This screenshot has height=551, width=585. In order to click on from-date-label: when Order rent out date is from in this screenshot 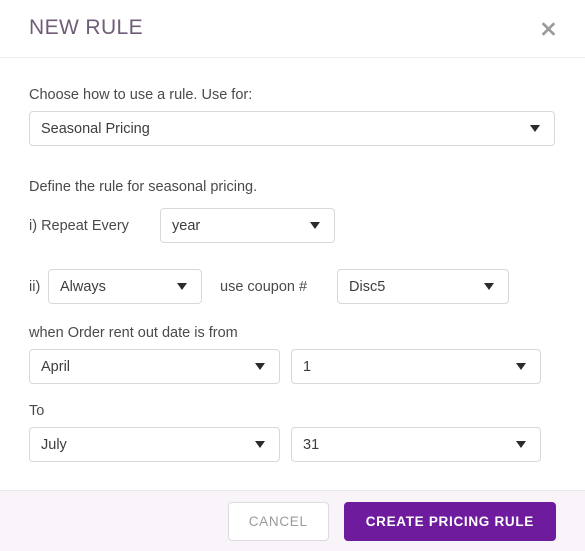, I will do `click(133, 333)`.